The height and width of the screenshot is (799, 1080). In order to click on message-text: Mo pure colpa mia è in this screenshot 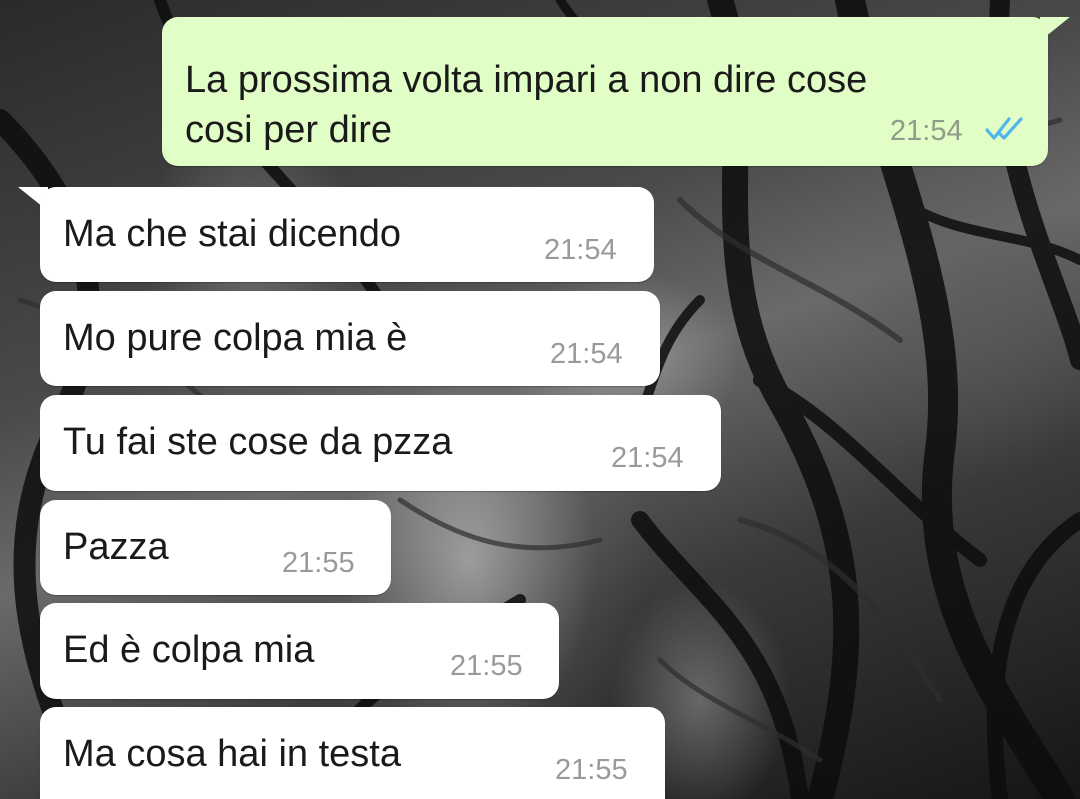, I will do `click(235, 338)`.